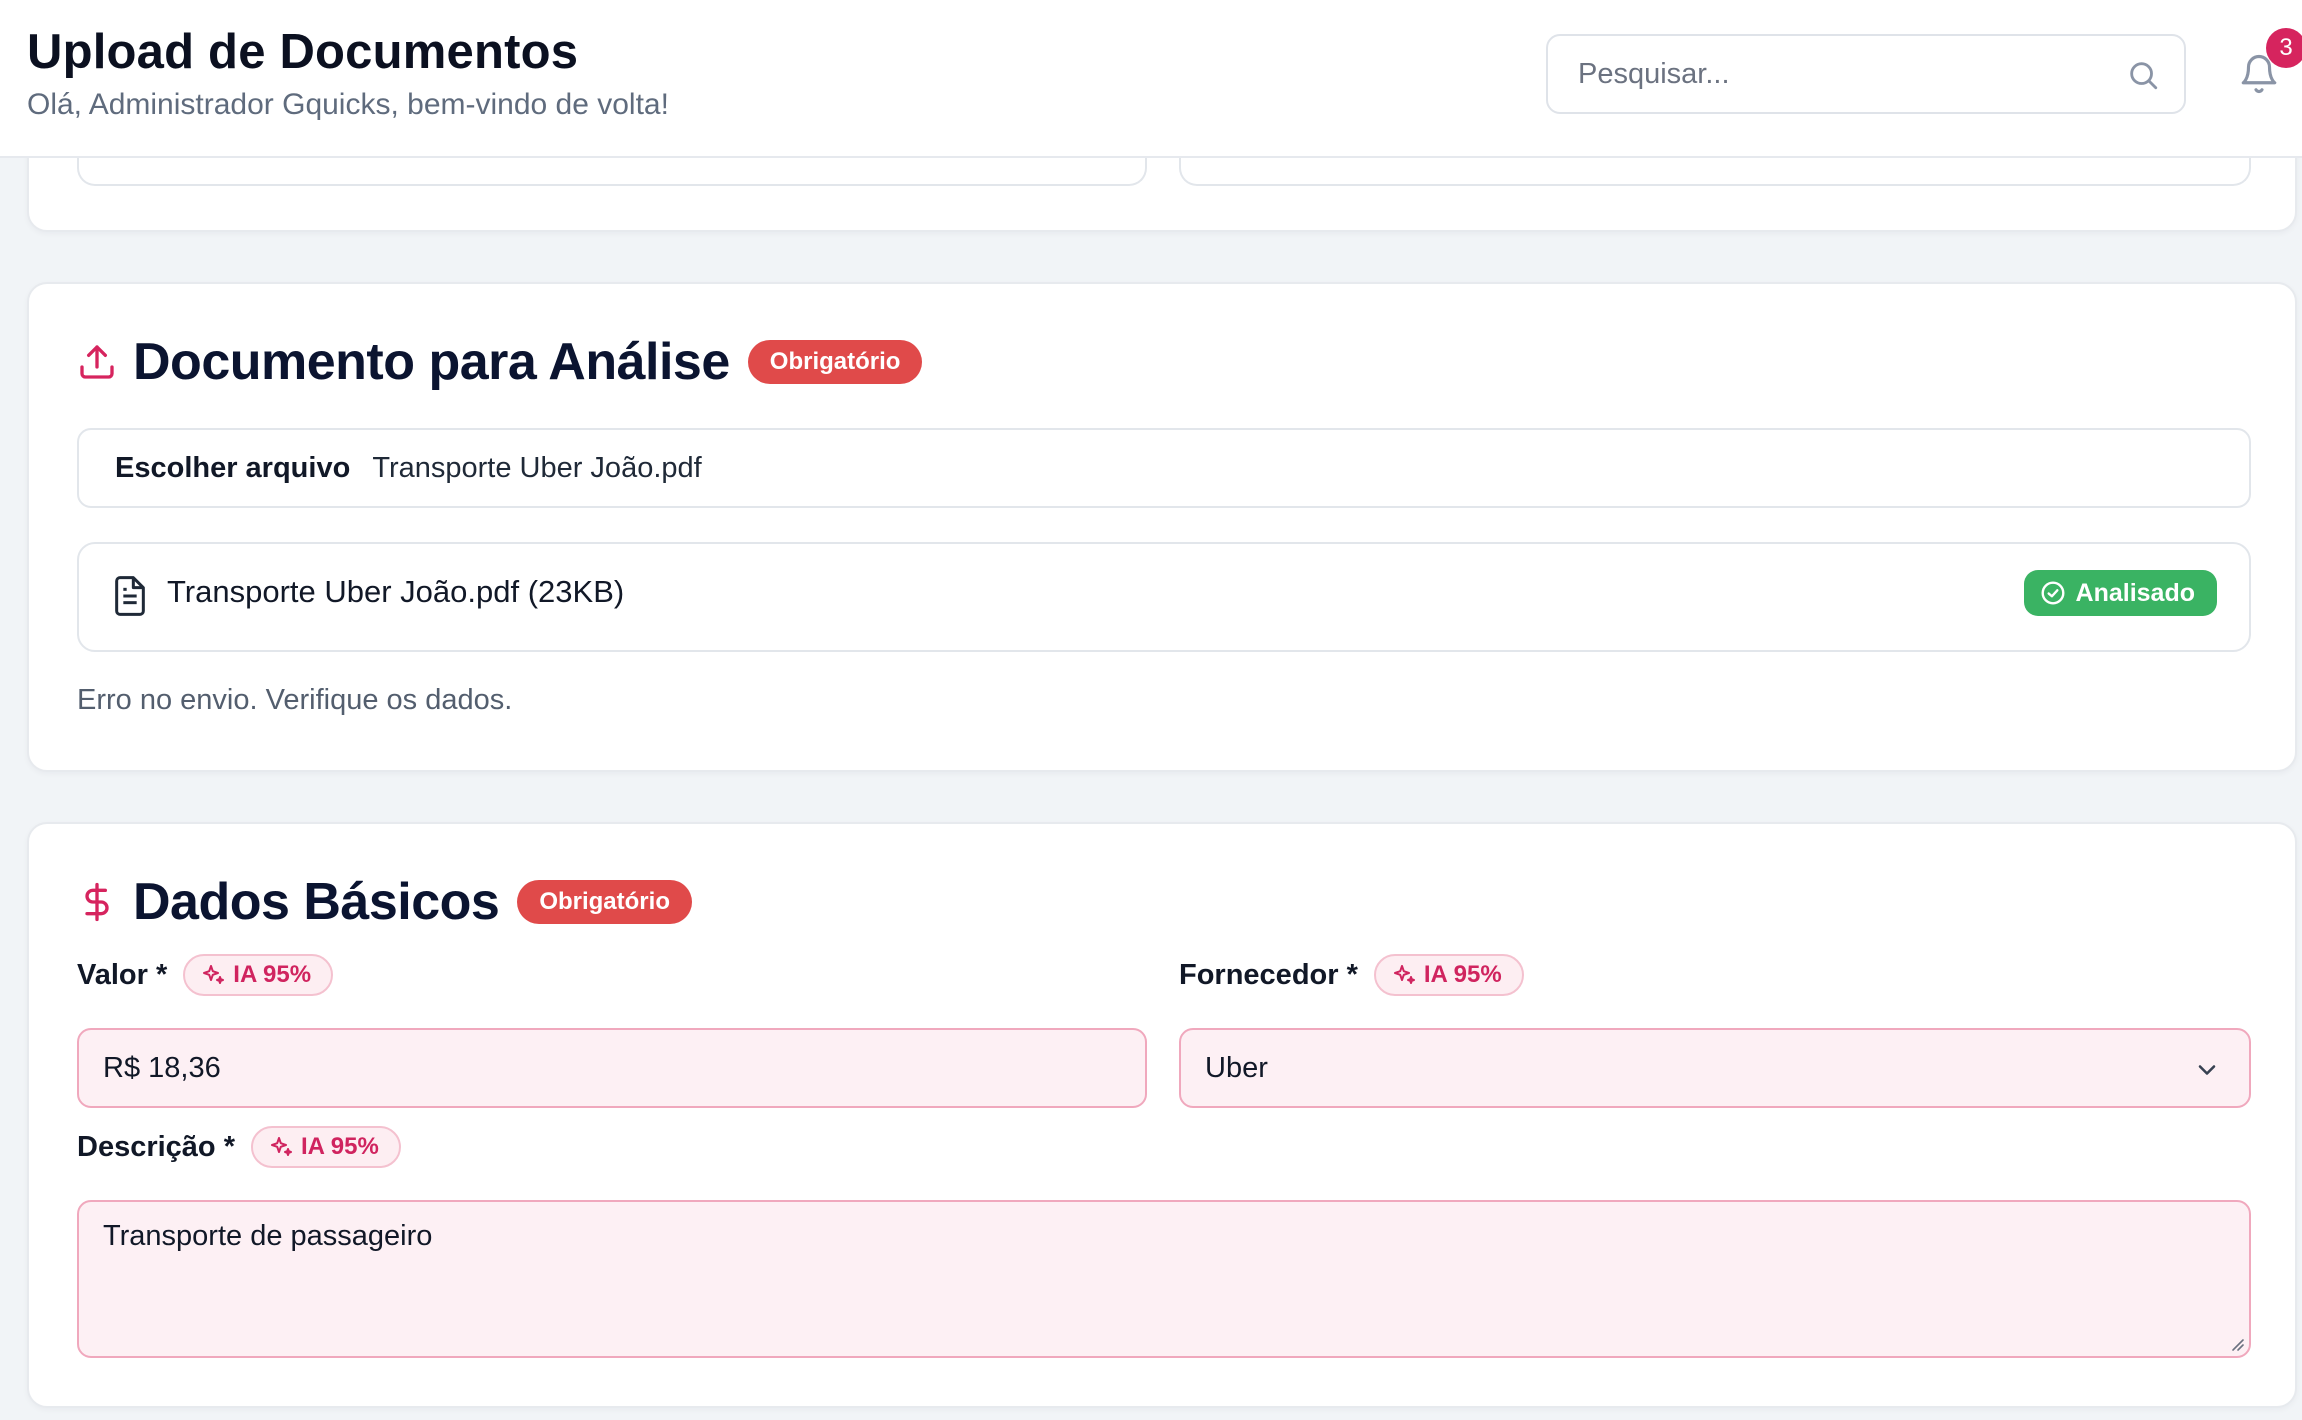 This screenshot has width=2302, height=1420. I want to click on dollar-icon, so click(97, 902).